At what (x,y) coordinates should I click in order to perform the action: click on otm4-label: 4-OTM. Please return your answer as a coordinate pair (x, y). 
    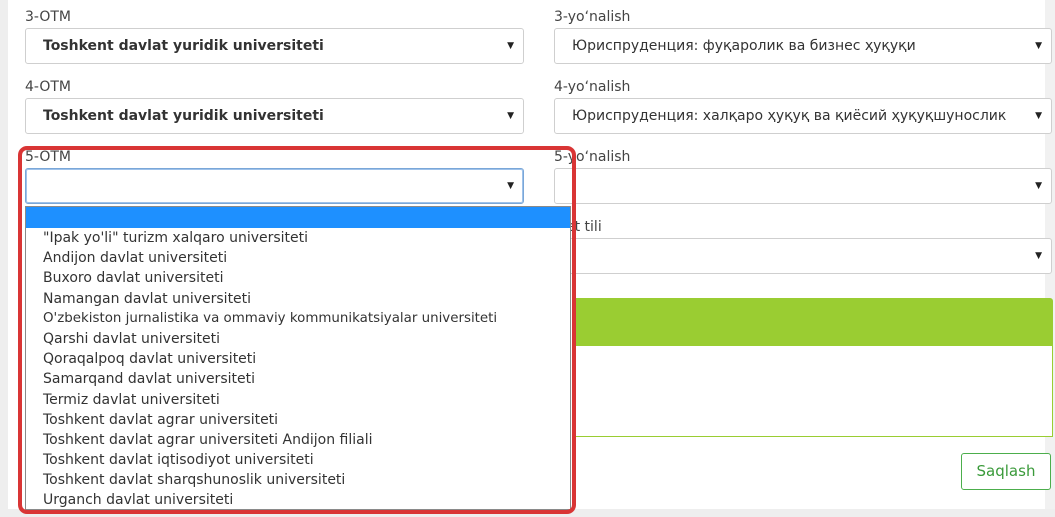
    Looking at the image, I should click on (48, 87).